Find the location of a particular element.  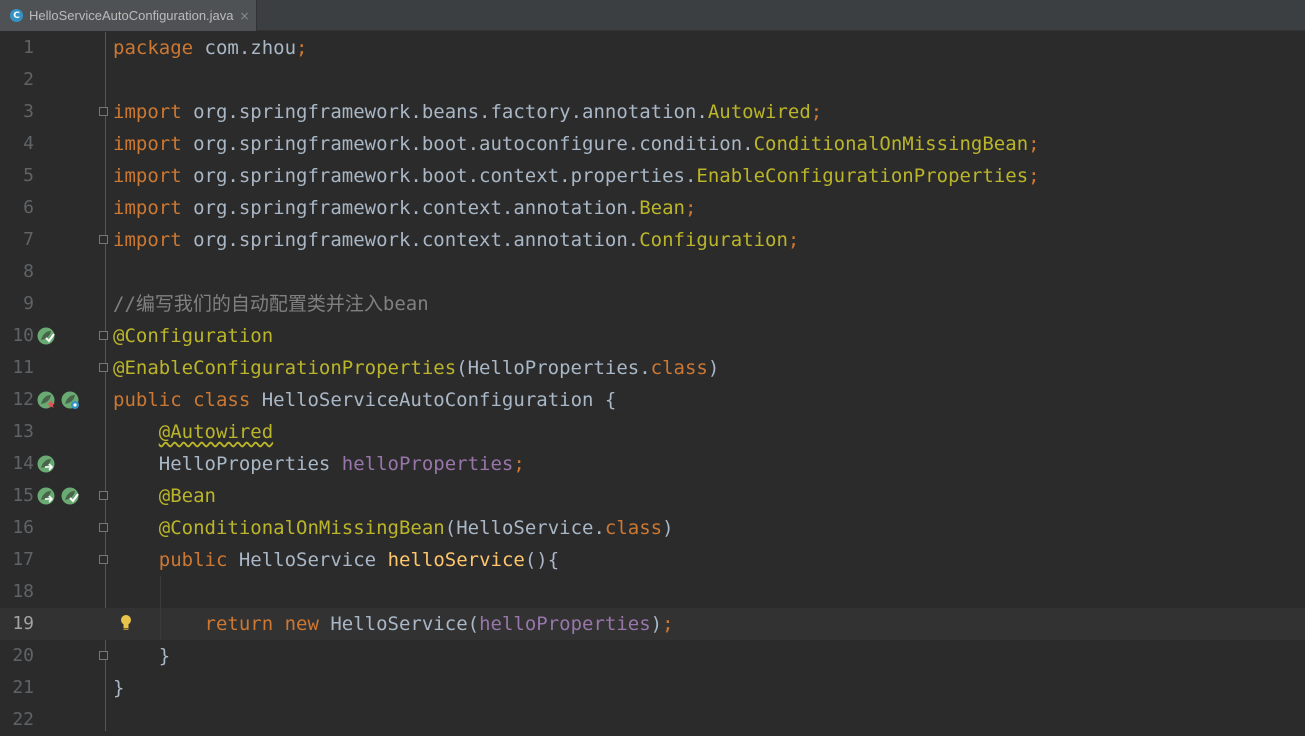

close-tab-icon: × is located at coordinates (245, 16).